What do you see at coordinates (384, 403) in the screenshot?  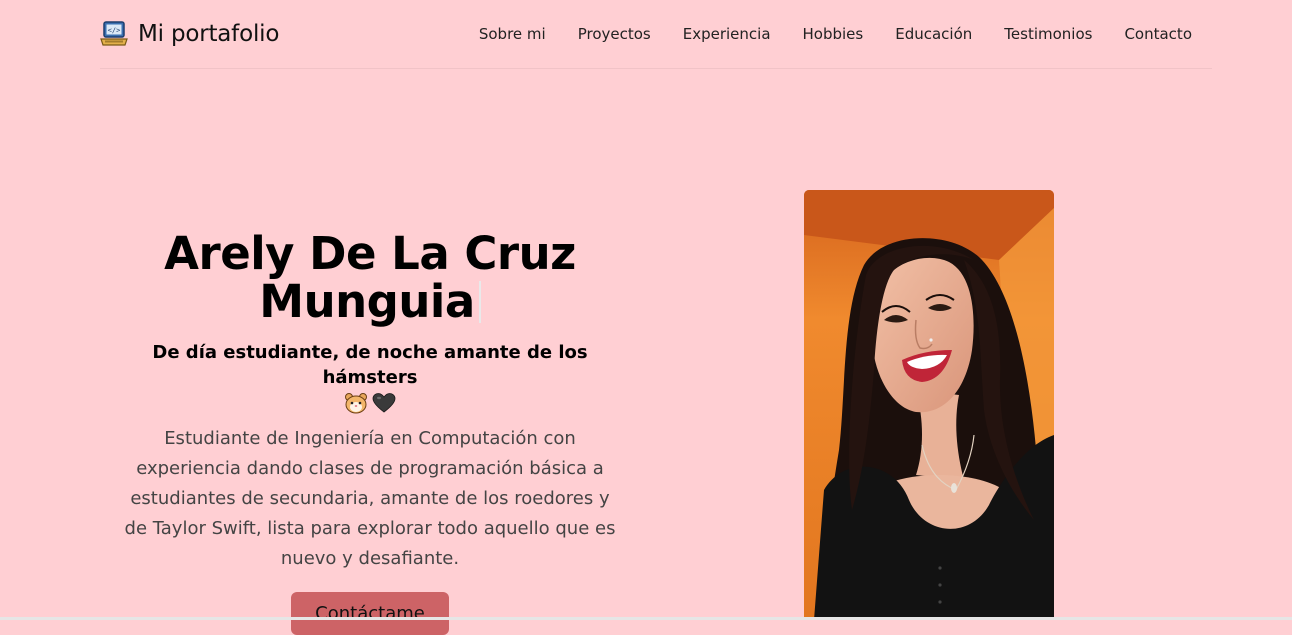 I see `black-heart-icon` at bounding box center [384, 403].